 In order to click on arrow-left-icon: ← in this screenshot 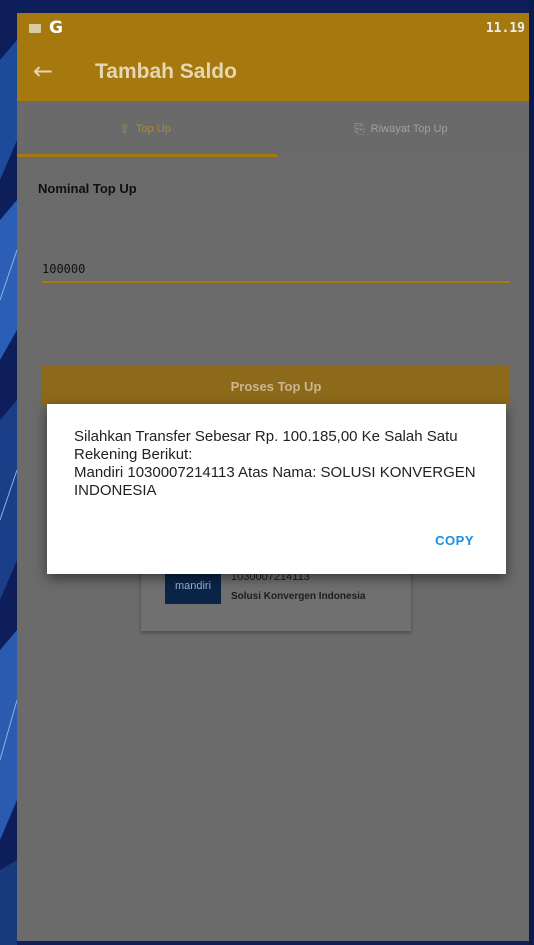, I will do `click(43, 71)`.